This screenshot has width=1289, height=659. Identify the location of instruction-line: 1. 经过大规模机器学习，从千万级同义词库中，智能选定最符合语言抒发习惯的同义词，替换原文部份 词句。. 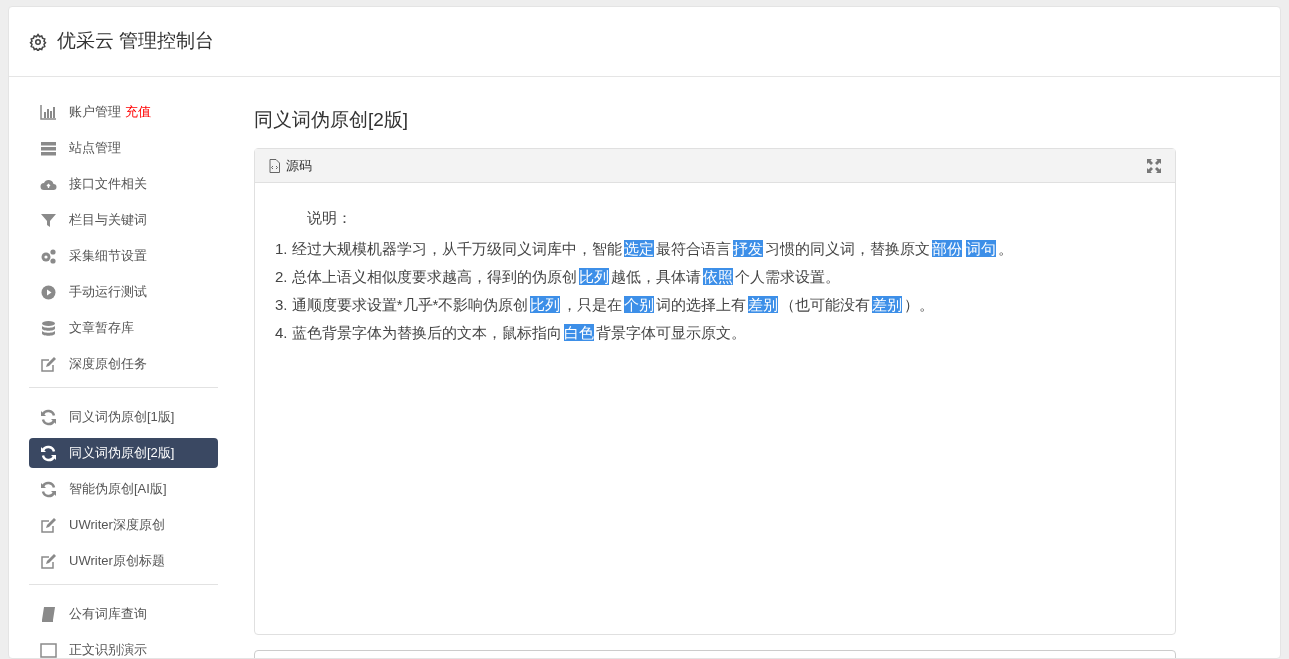
(644, 249).